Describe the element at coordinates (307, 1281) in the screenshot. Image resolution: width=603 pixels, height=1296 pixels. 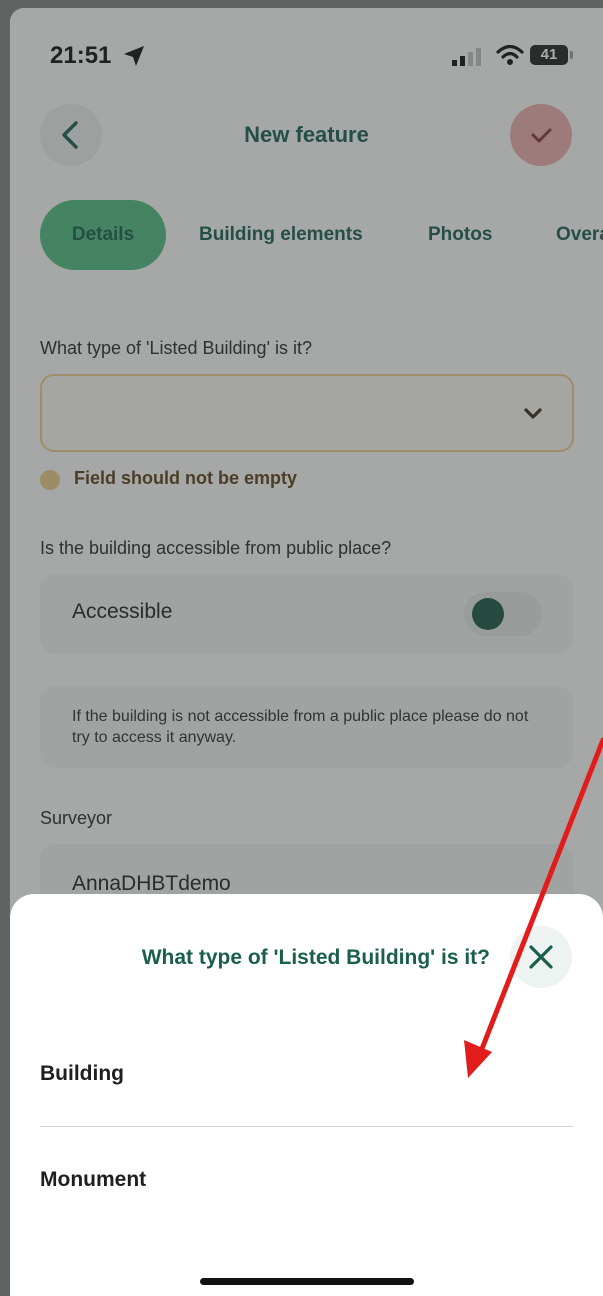
I see `home-indicator` at that location.